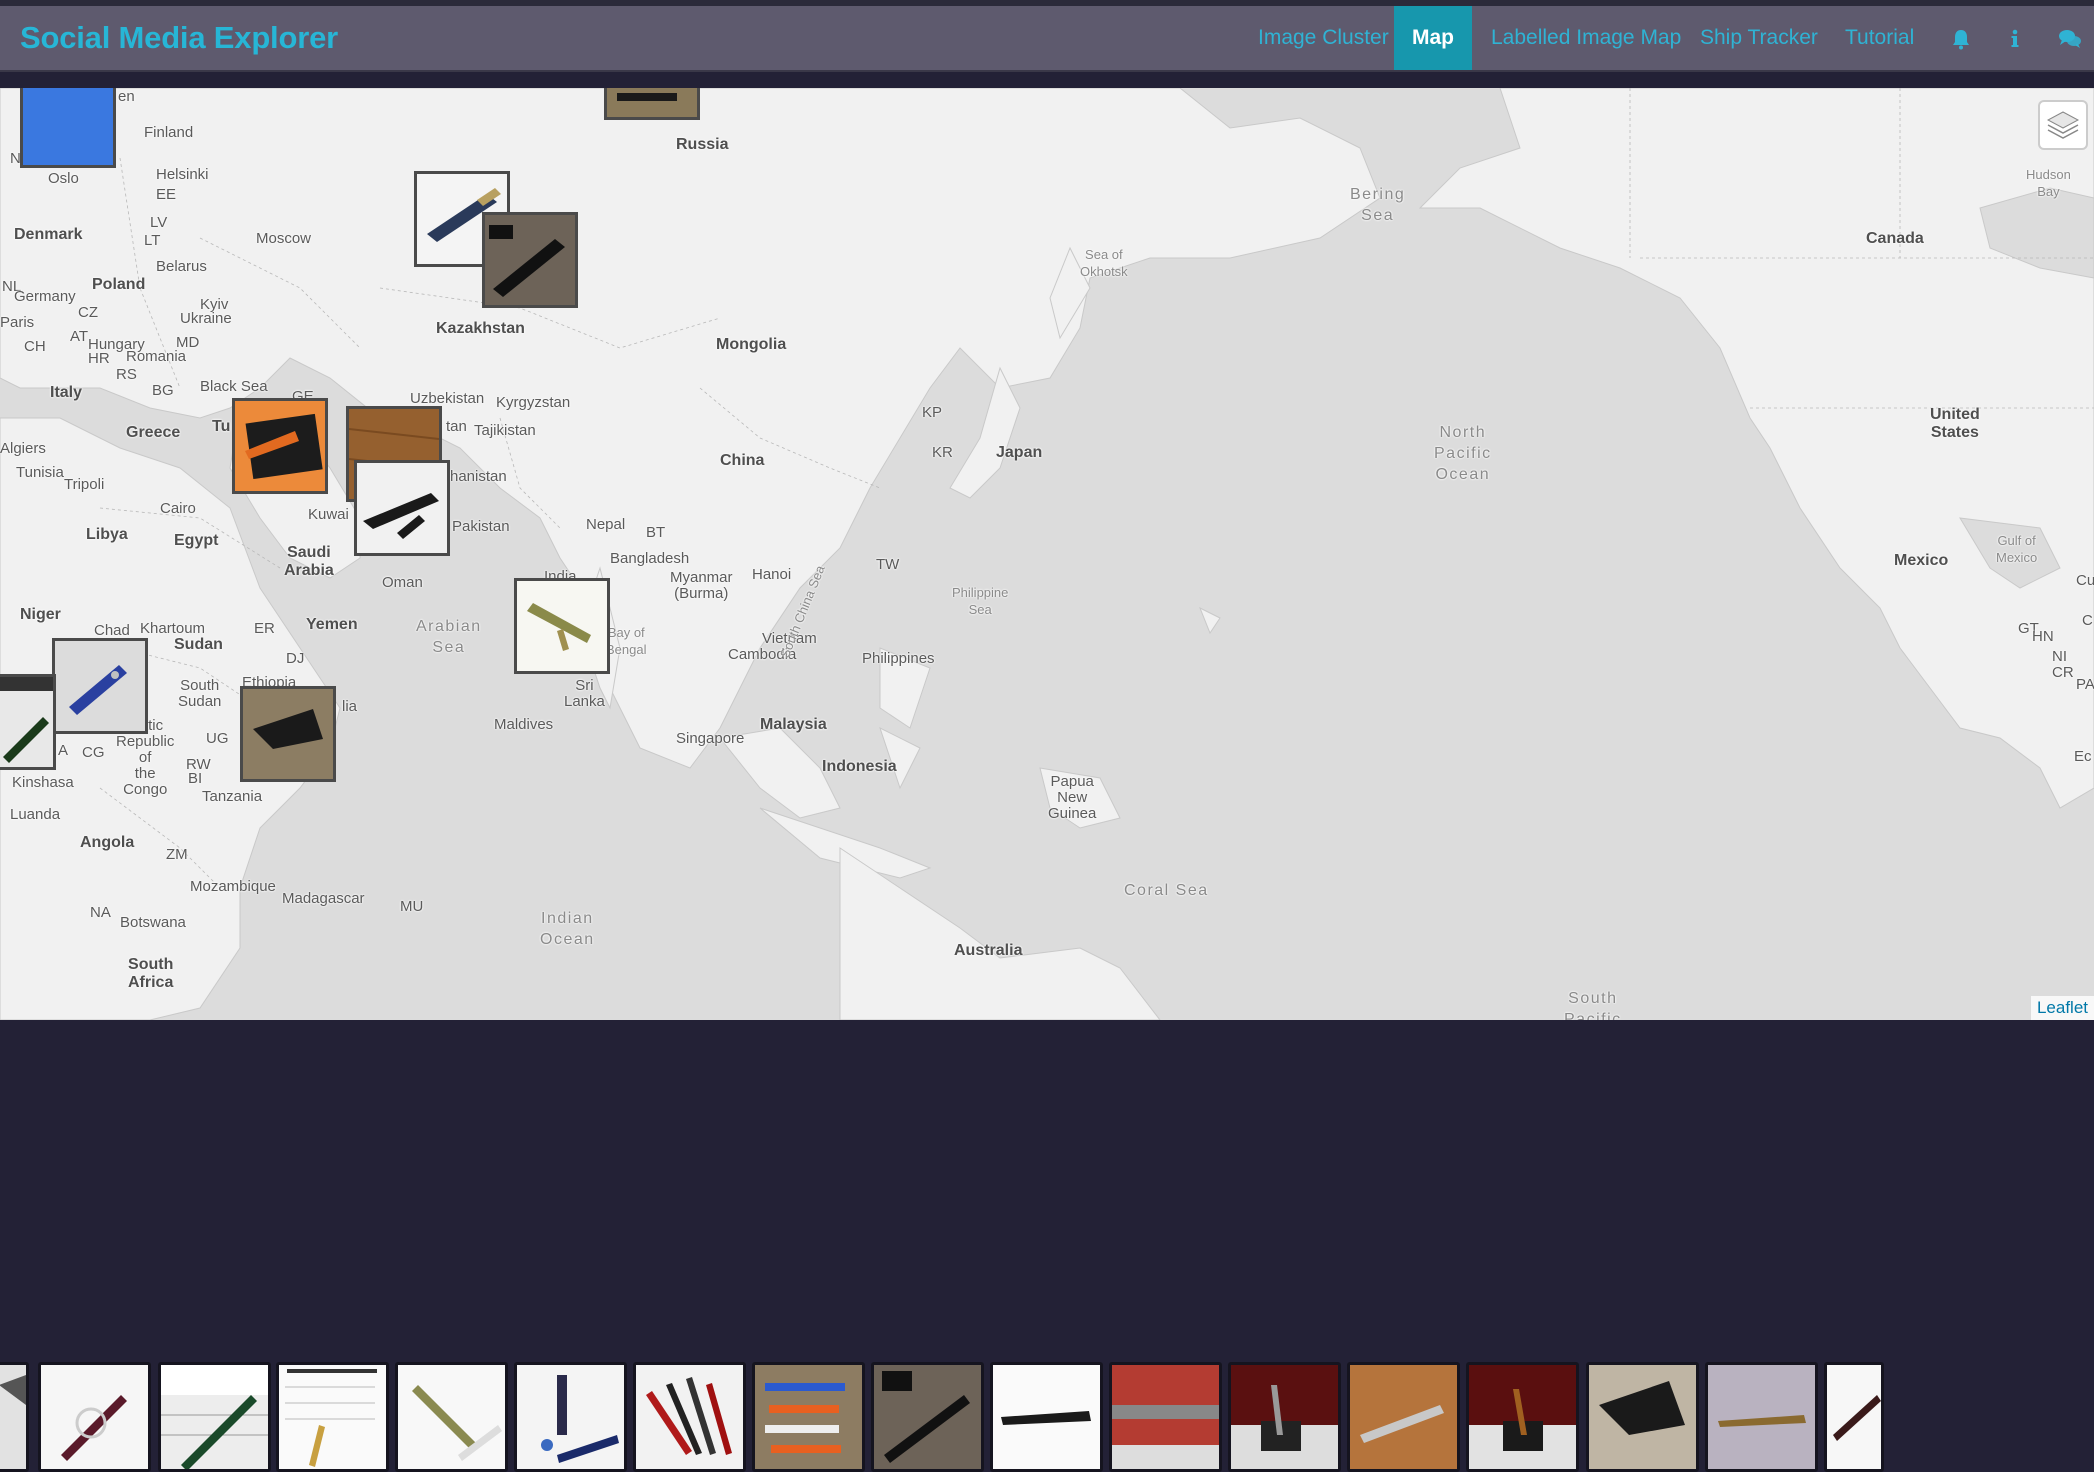 The height and width of the screenshot is (1472, 2094). Describe the element at coordinates (1586, 38) in the screenshot. I see `nav-labelled-image-map: Labelled Image Map` at that location.